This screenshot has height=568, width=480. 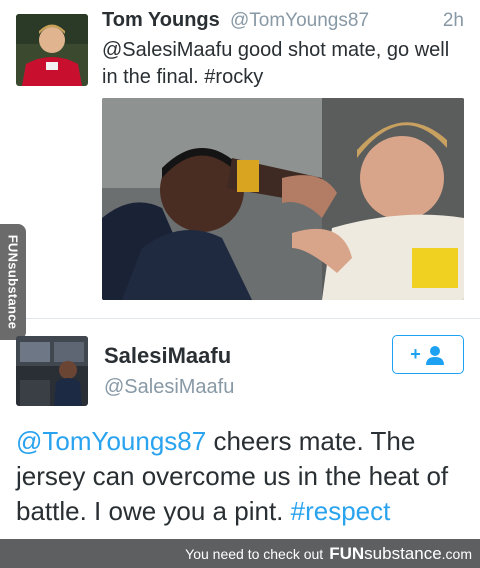 I want to click on author-name: SalesiMaafu, so click(x=167, y=356).